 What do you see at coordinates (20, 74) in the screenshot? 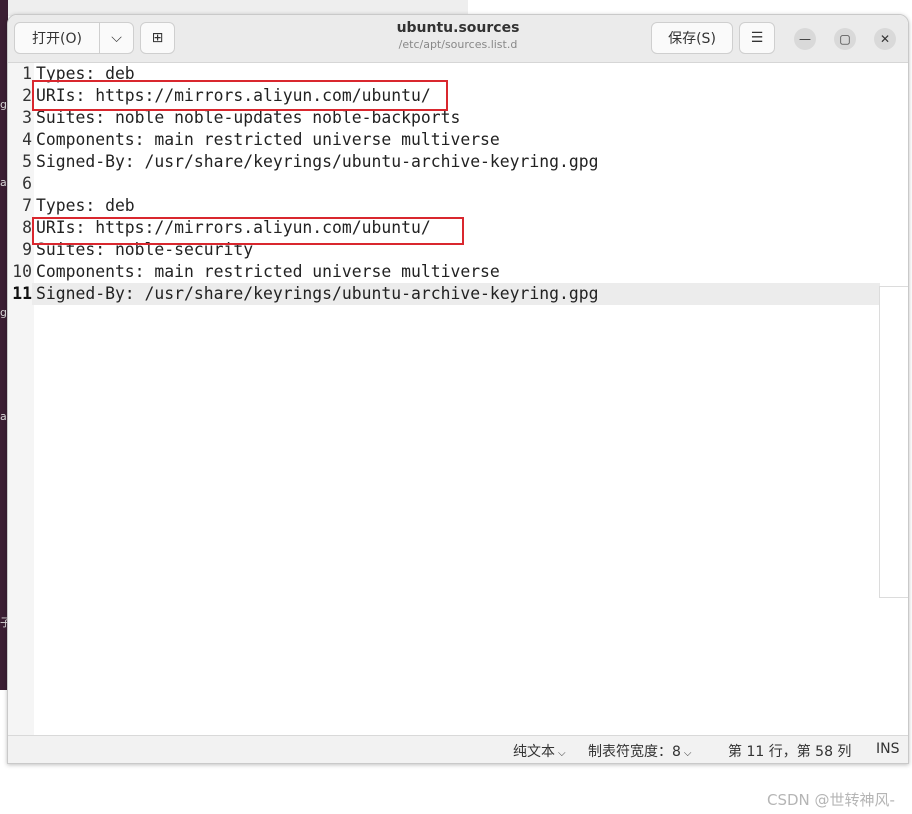
I see `line-number: 1` at bounding box center [20, 74].